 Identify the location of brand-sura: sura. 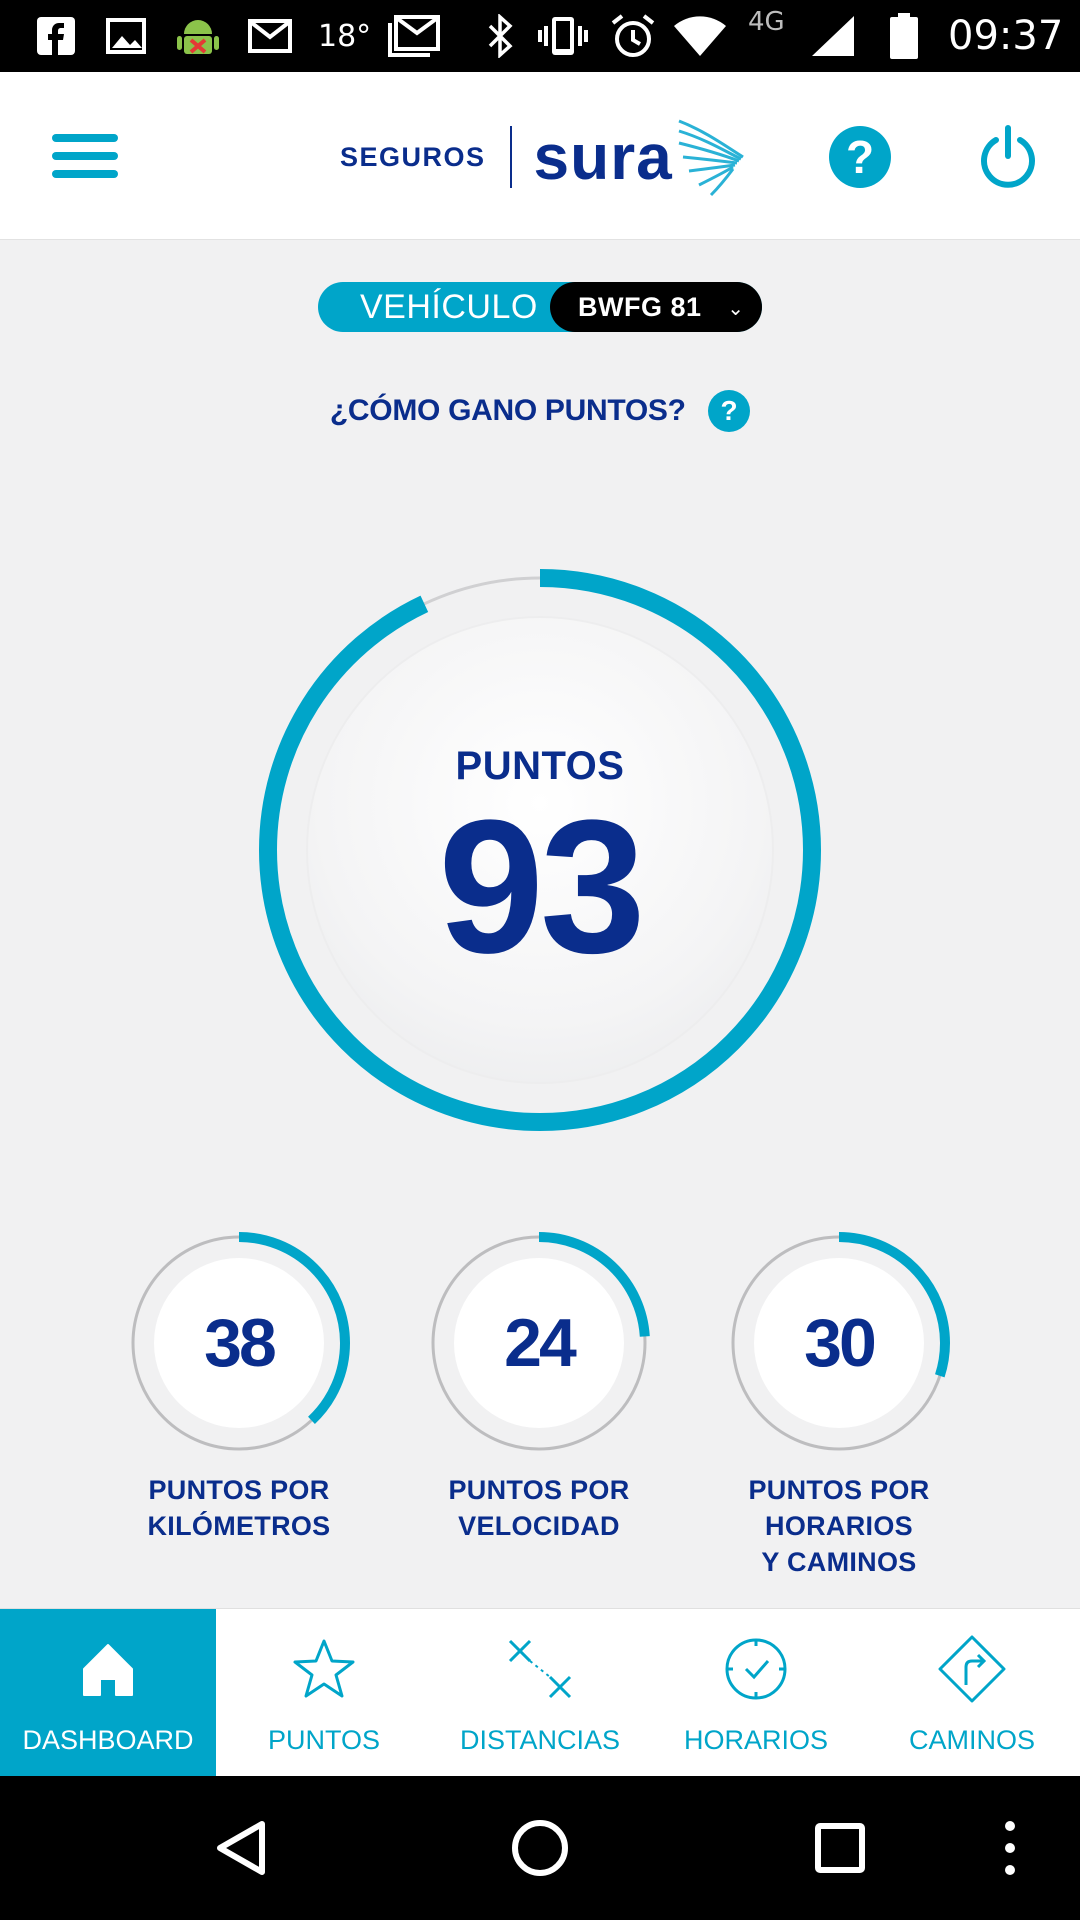
(603, 157).